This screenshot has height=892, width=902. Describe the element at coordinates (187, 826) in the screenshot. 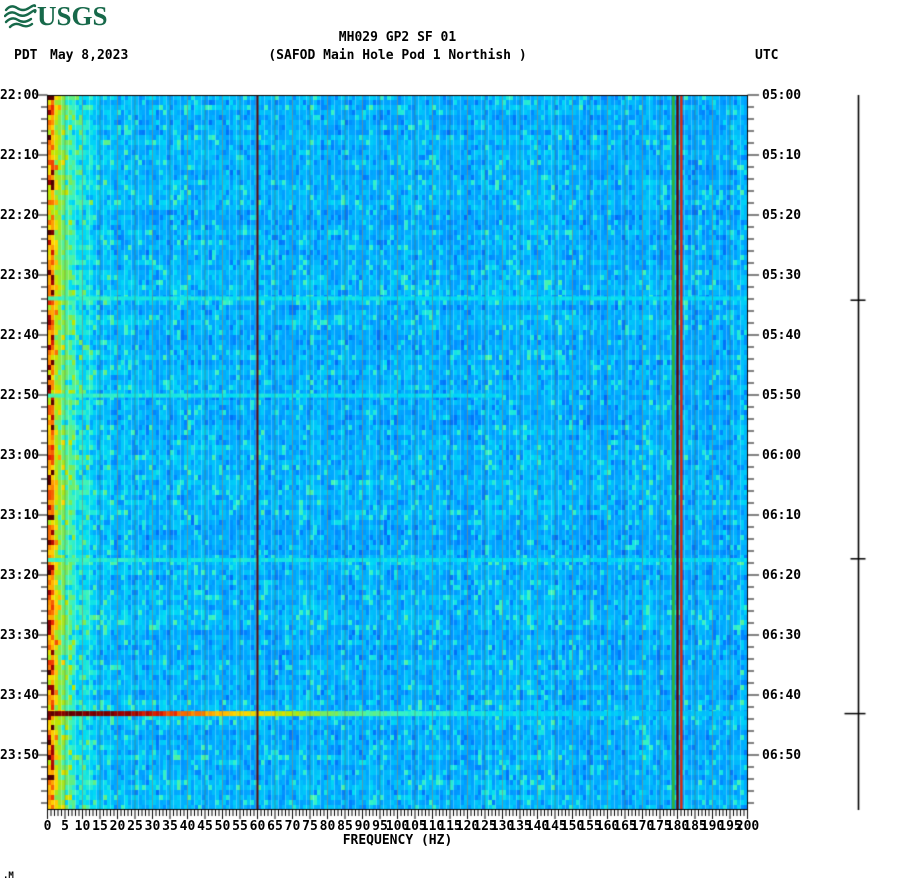

I see `frequency-tick-label: 40` at that location.